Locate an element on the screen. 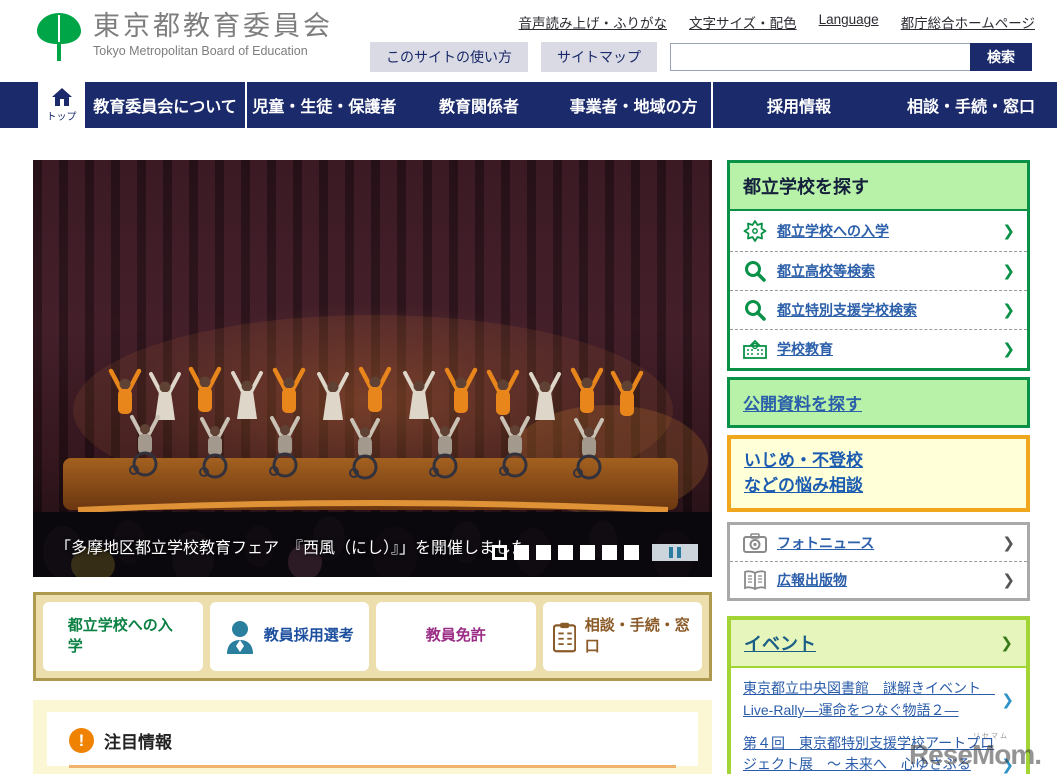 This screenshot has height=774, width=1057. consultation-link-line1: いじめ・不登校 is located at coordinates (878, 461).